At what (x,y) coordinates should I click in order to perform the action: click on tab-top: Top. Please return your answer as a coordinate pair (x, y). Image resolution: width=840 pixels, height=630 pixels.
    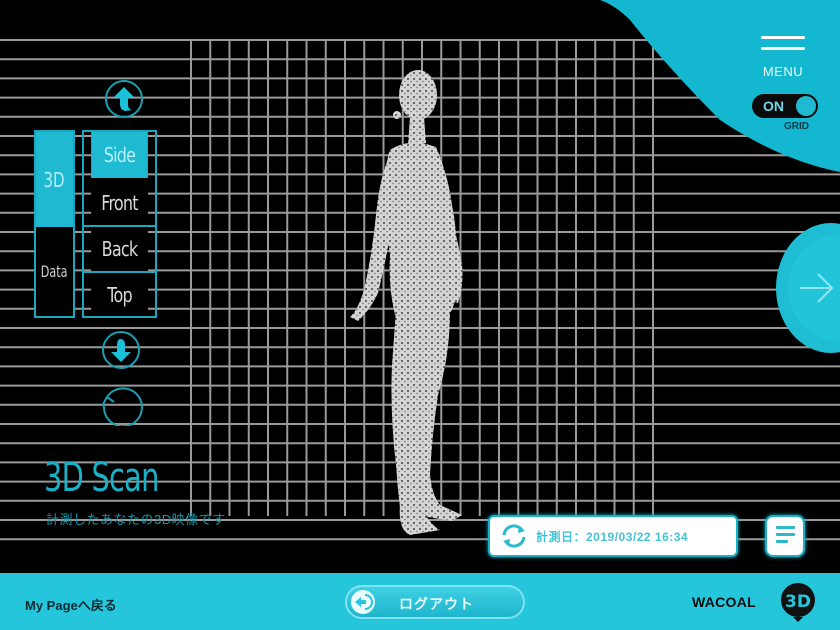
    Looking at the image, I should click on (119, 294).